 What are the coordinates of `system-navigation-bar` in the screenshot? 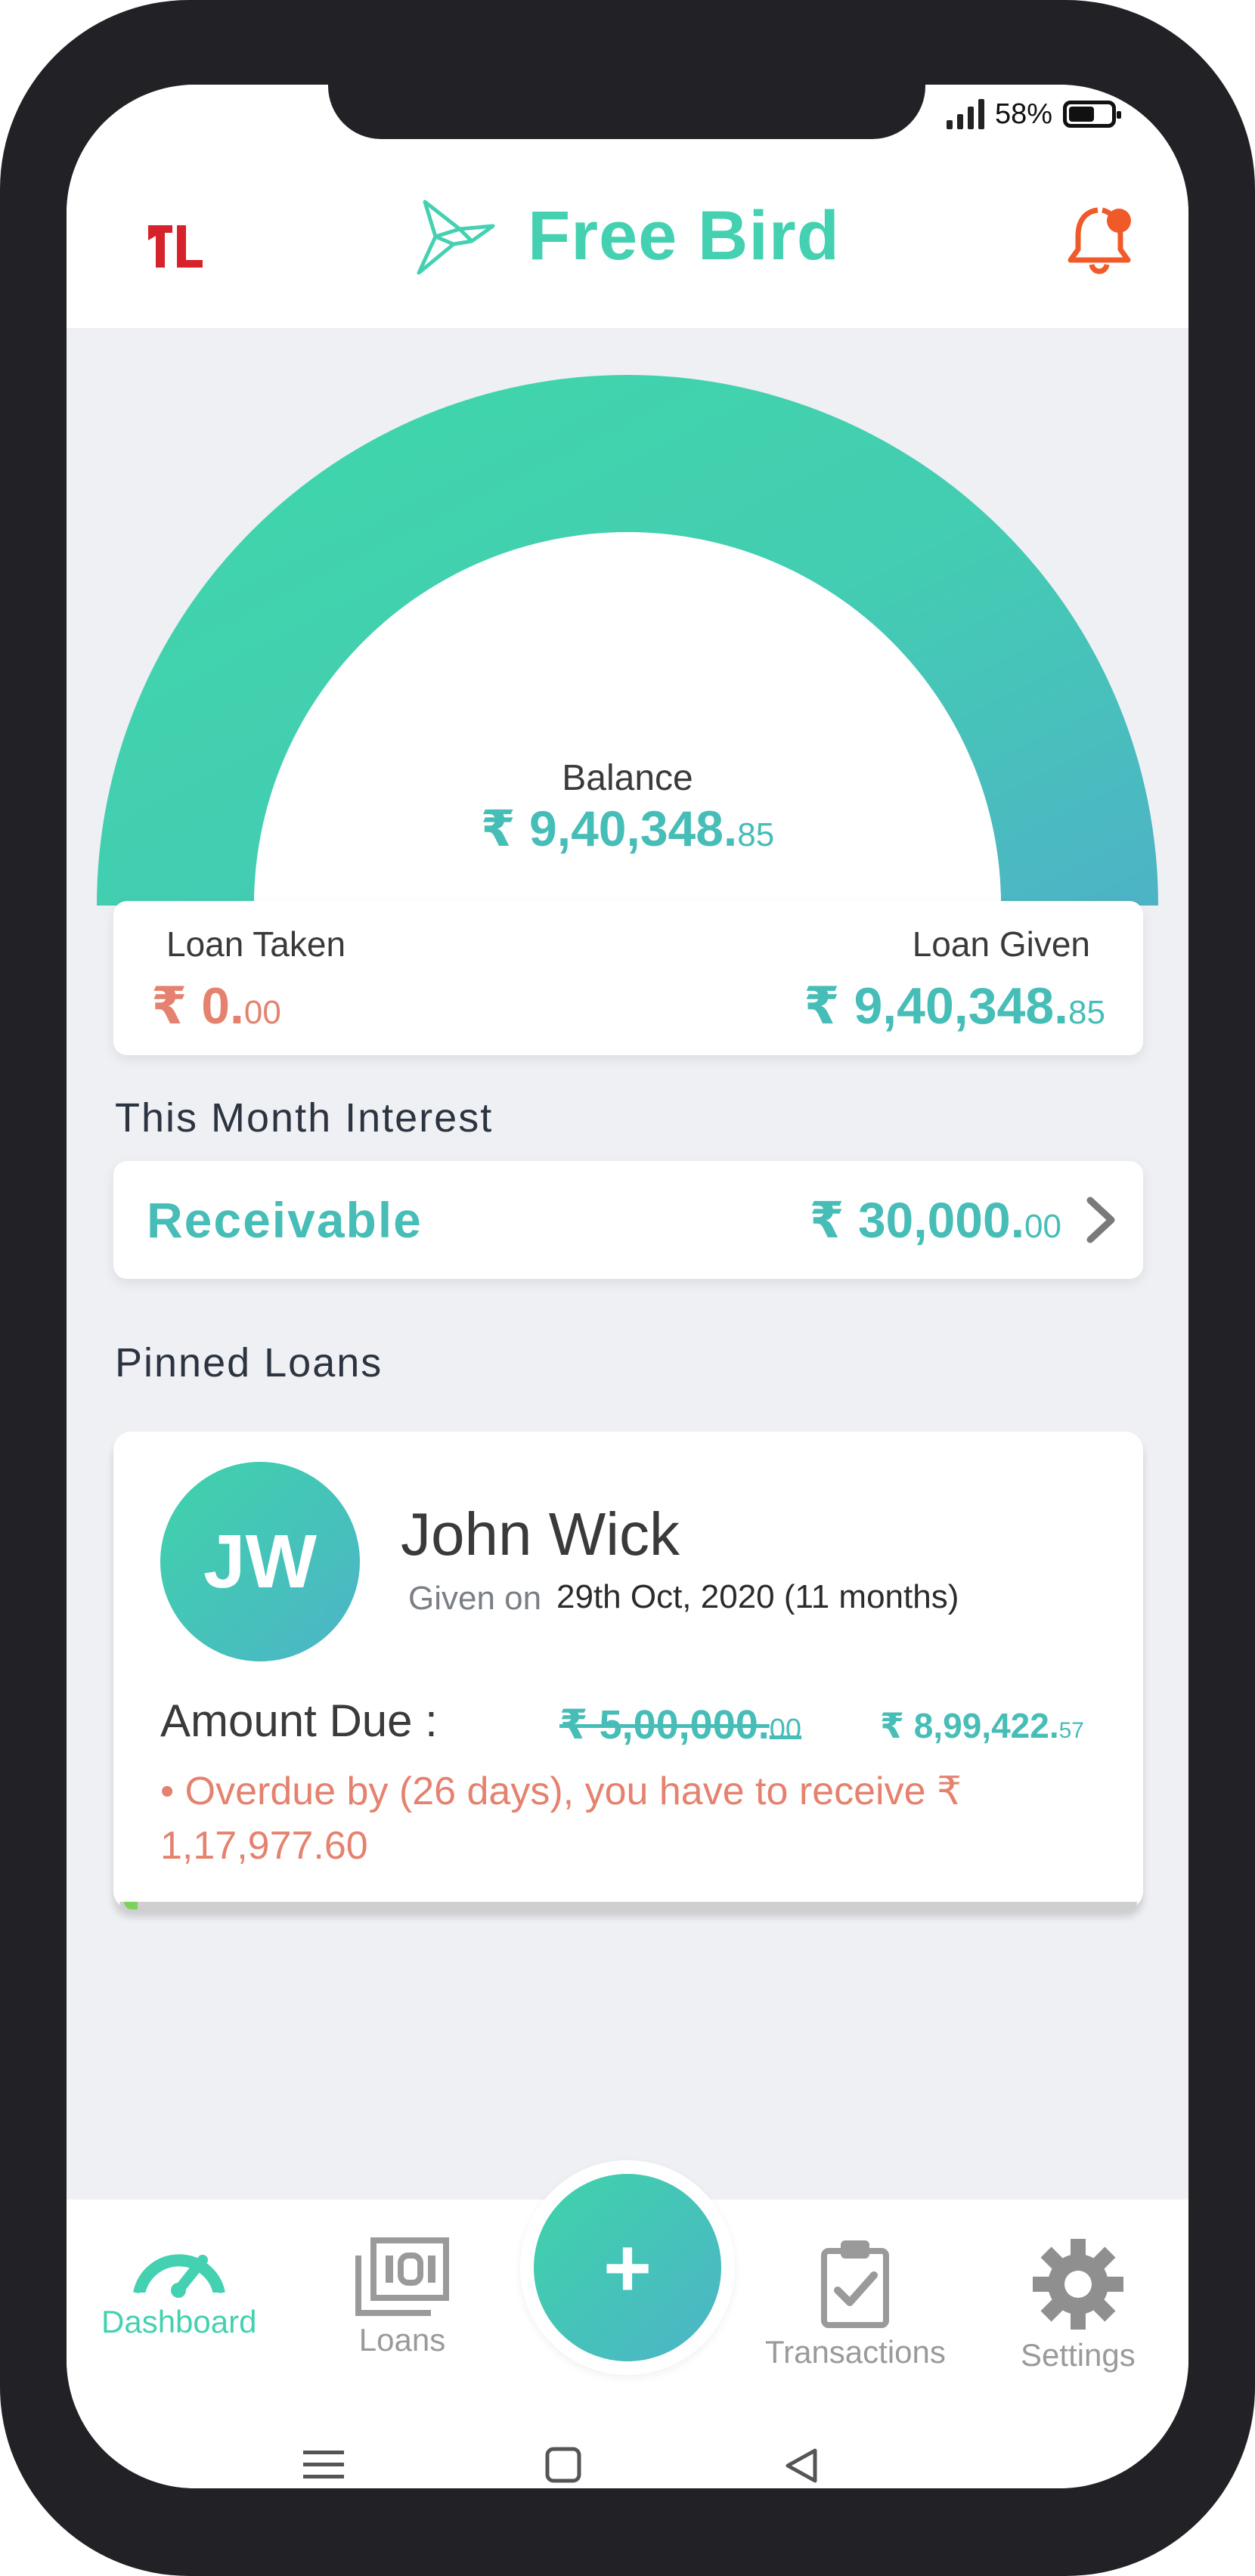 It's located at (560, 2465).